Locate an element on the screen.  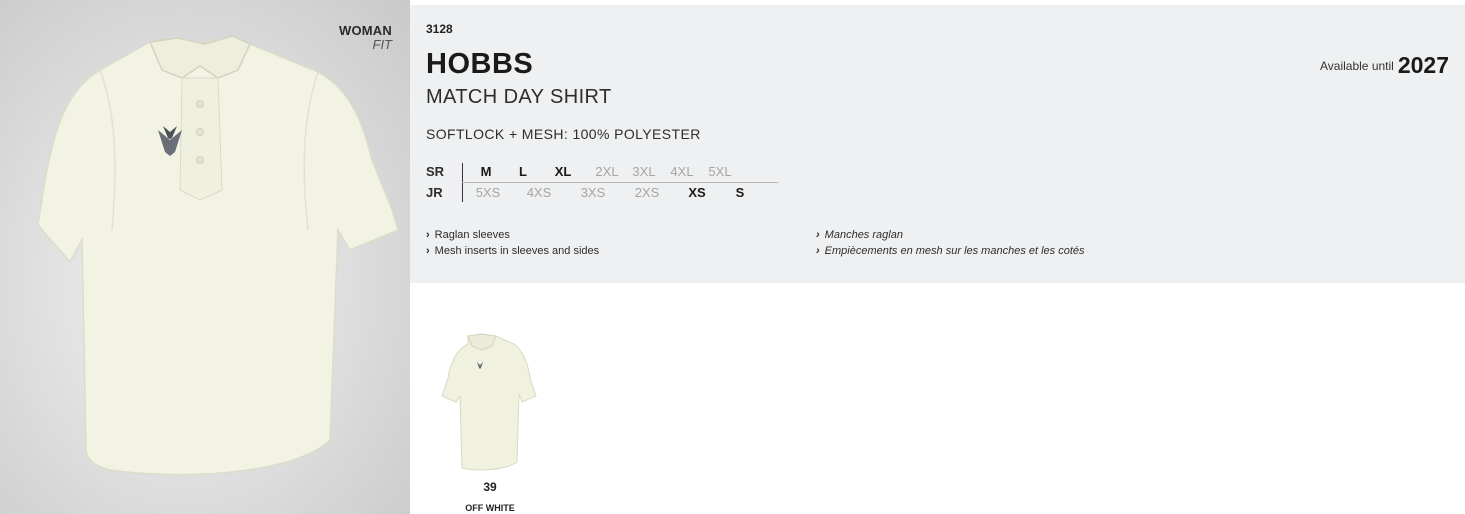
color-swatch-shirt-image is located at coordinates (489, 402).